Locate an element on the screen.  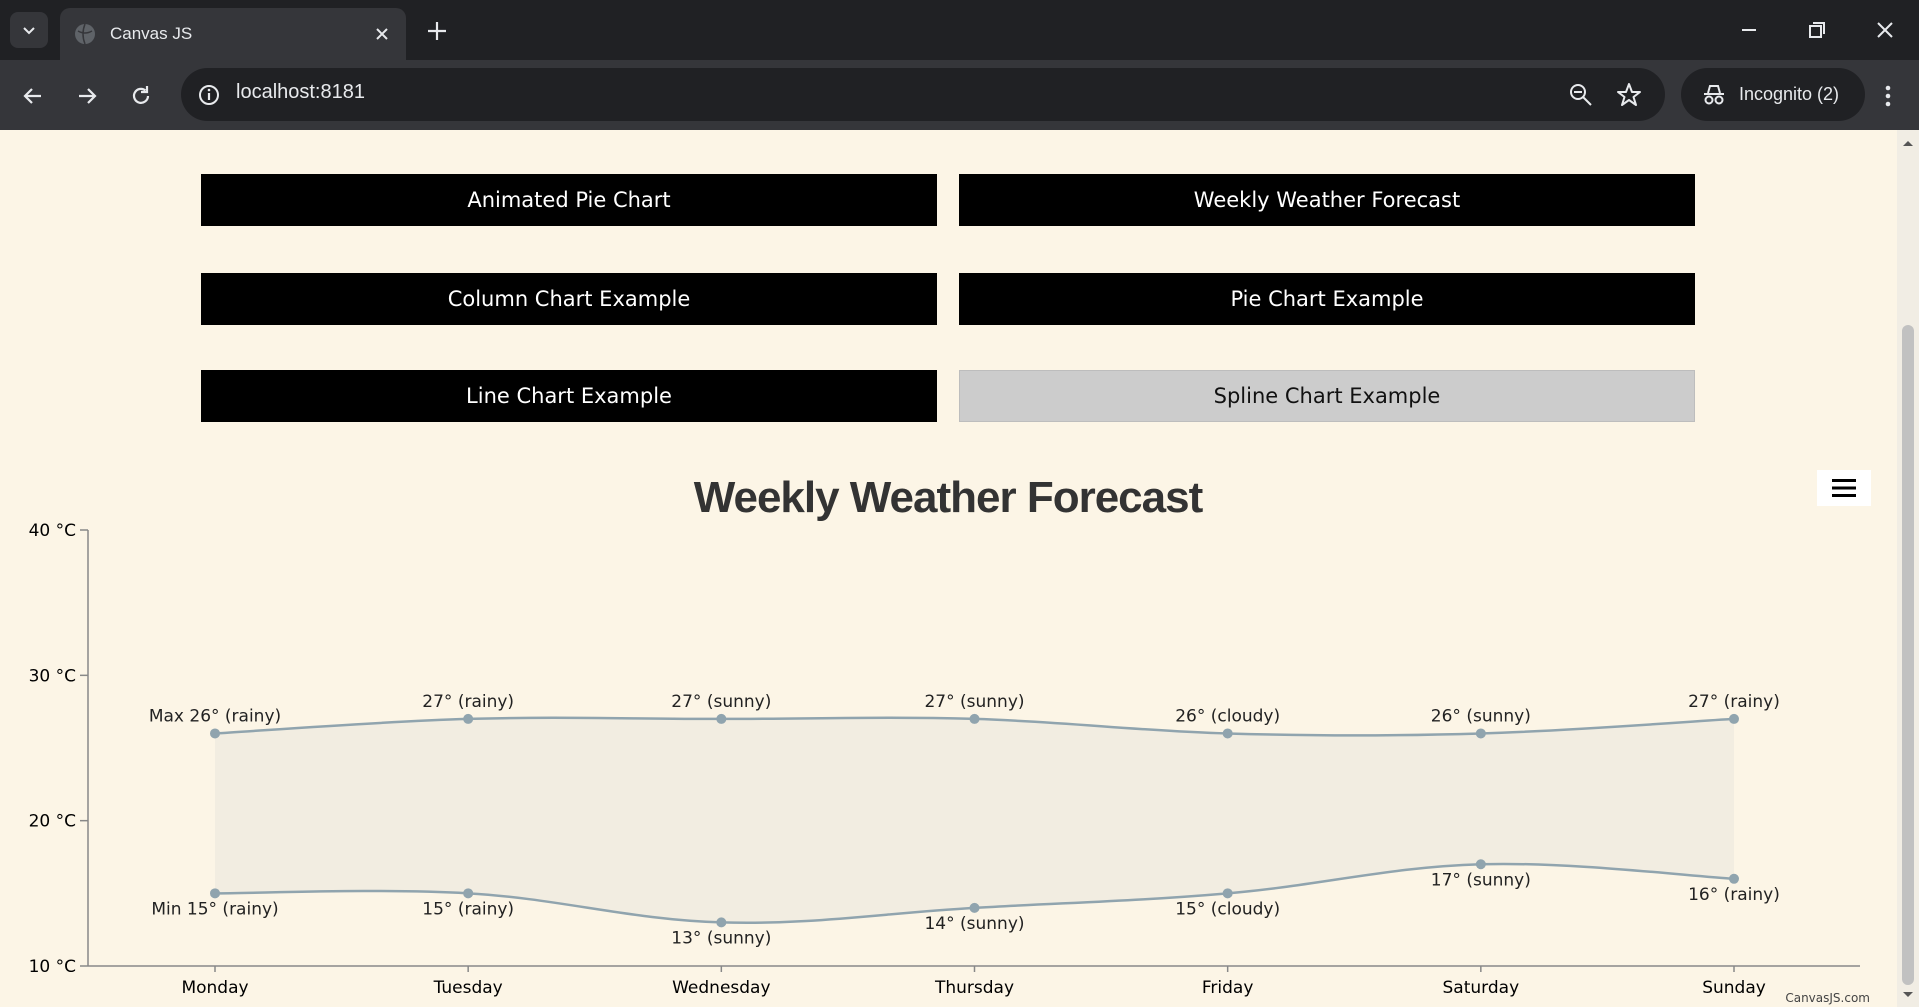
x-tick-label: Monday is located at coordinates (214, 988).